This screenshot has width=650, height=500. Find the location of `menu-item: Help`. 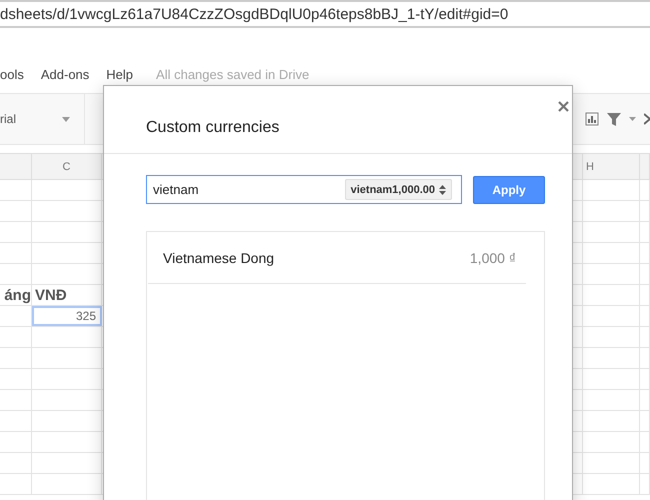

menu-item: Help is located at coordinates (120, 74).